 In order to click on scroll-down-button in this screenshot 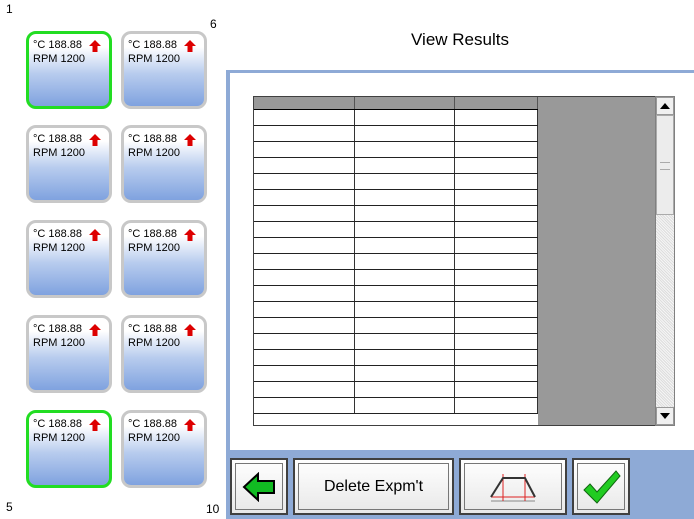, I will do `click(665, 416)`.